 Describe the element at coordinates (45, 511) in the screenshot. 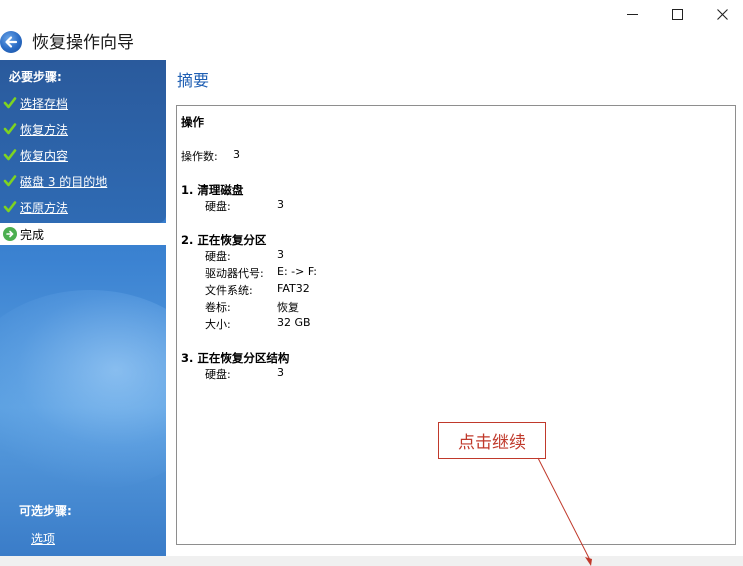

I see `optional-steps-heading: 可选步骤:` at that location.